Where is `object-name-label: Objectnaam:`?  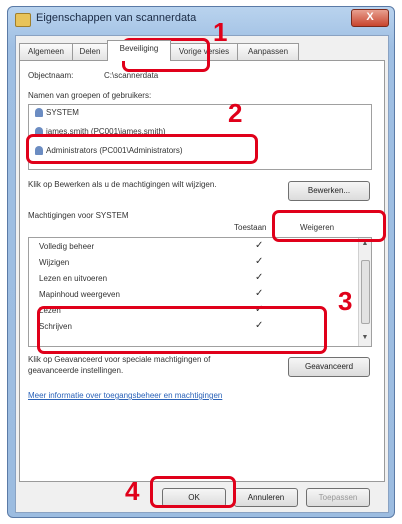
object-name-label: Objectnaam: is located at coordinates (51, 75).